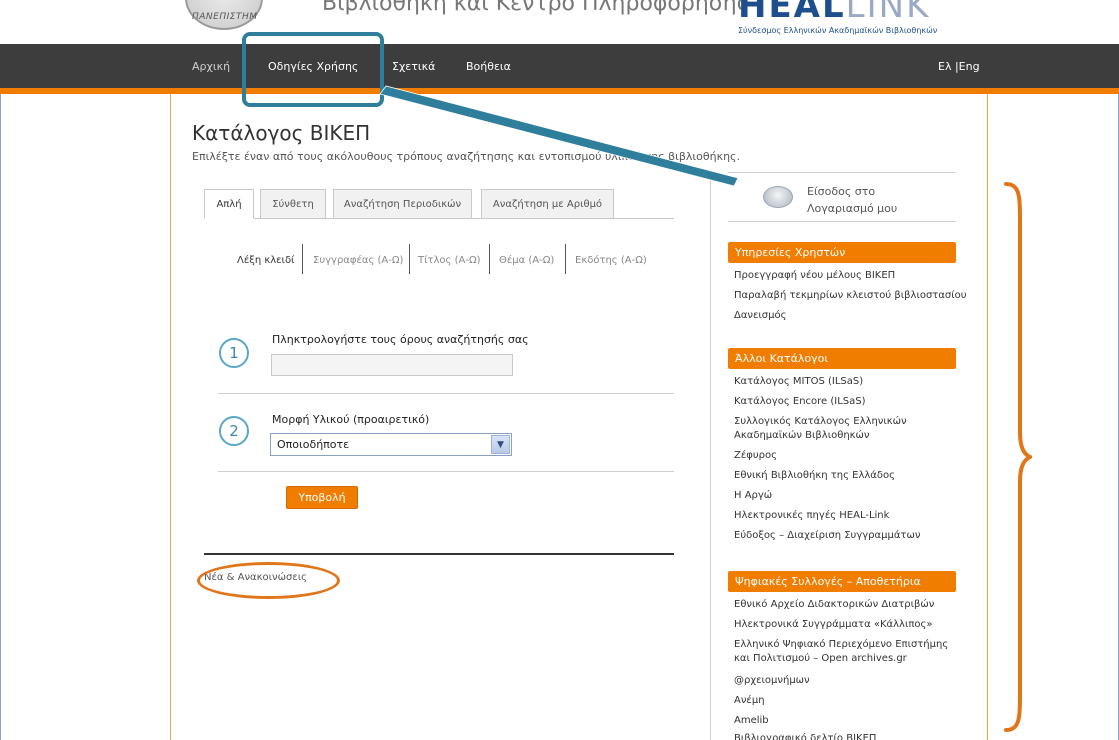 The width and height of the screenshot is (1119, 740). I want to click on annotation-highlight-ellipse, so click(268, 580).